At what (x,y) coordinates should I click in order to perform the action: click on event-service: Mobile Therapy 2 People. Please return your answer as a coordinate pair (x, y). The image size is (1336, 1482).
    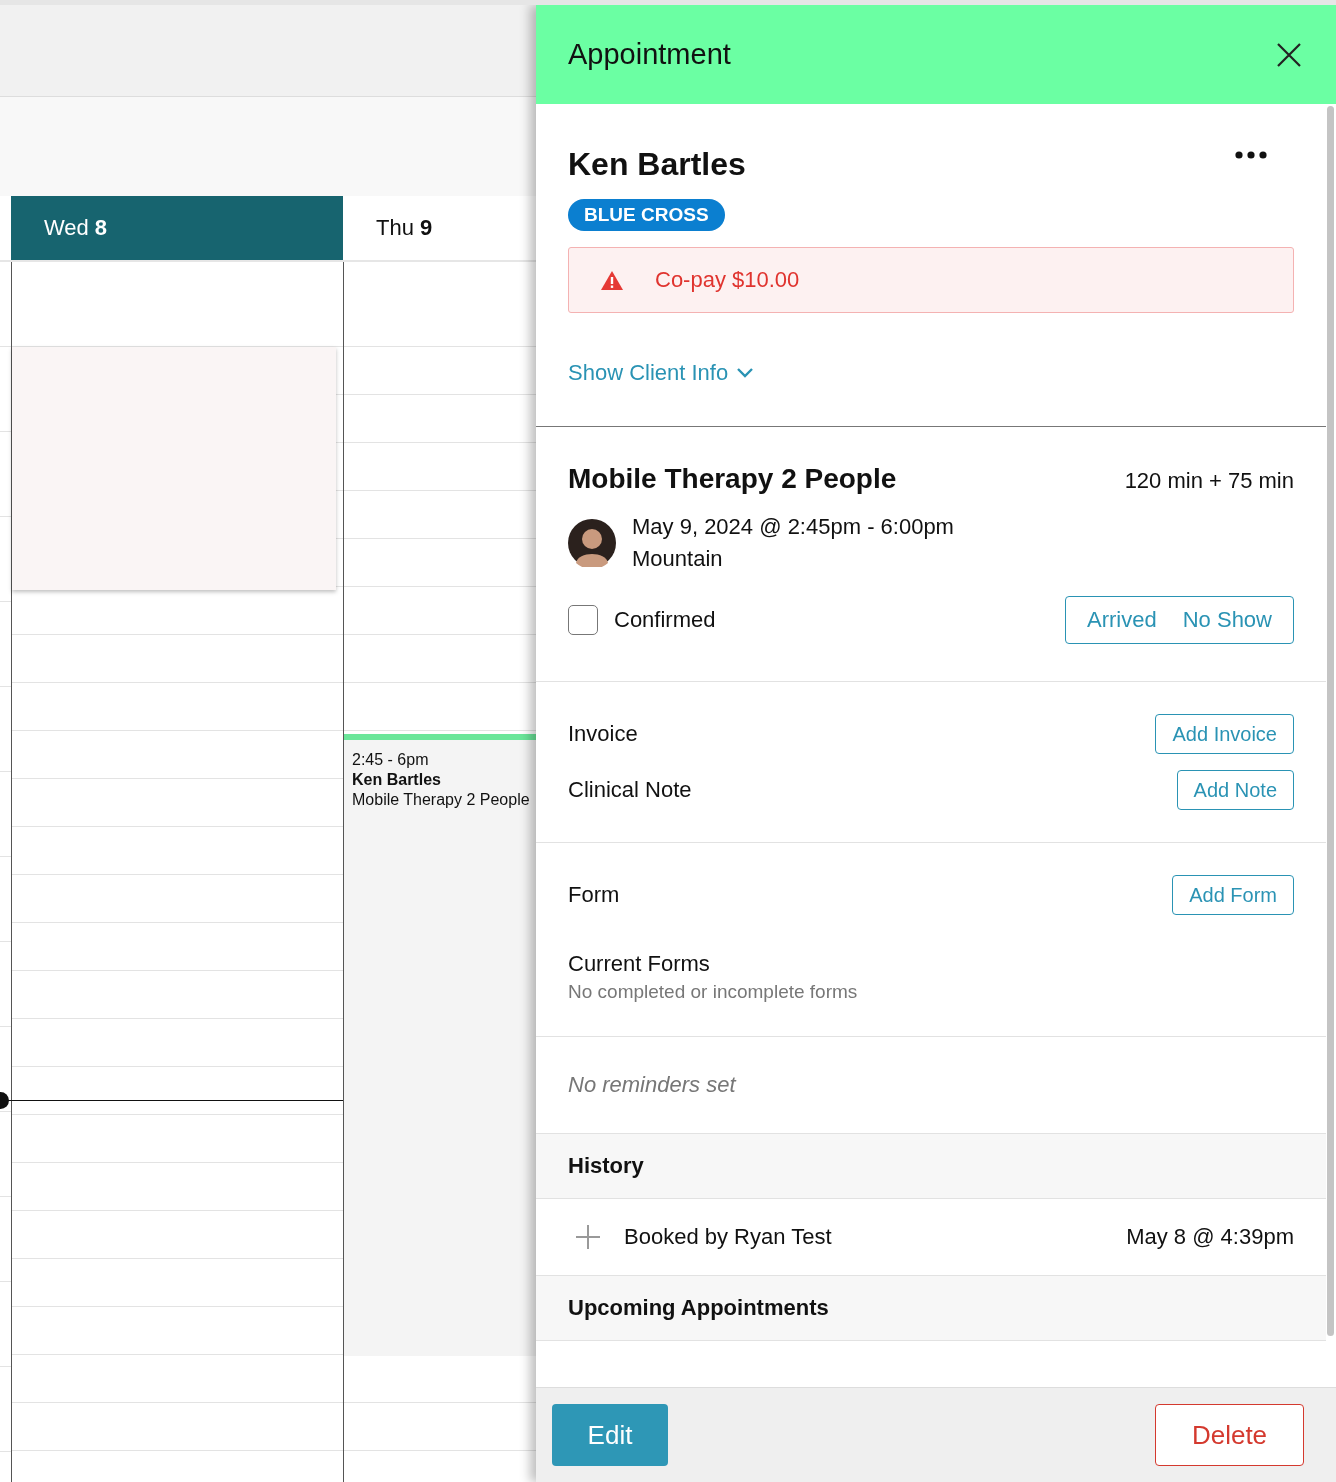
    Looking at the image, I should click on (441, 800).